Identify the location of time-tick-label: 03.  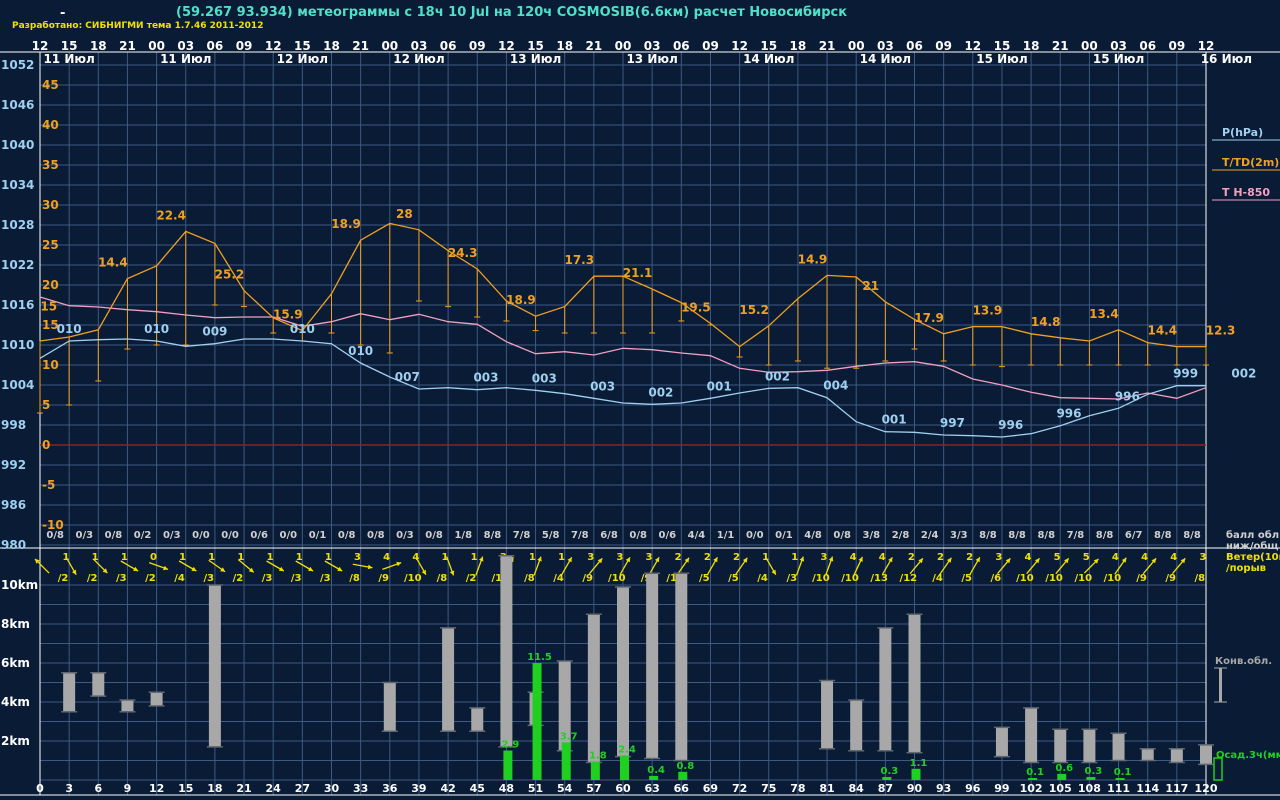
(185, 46).